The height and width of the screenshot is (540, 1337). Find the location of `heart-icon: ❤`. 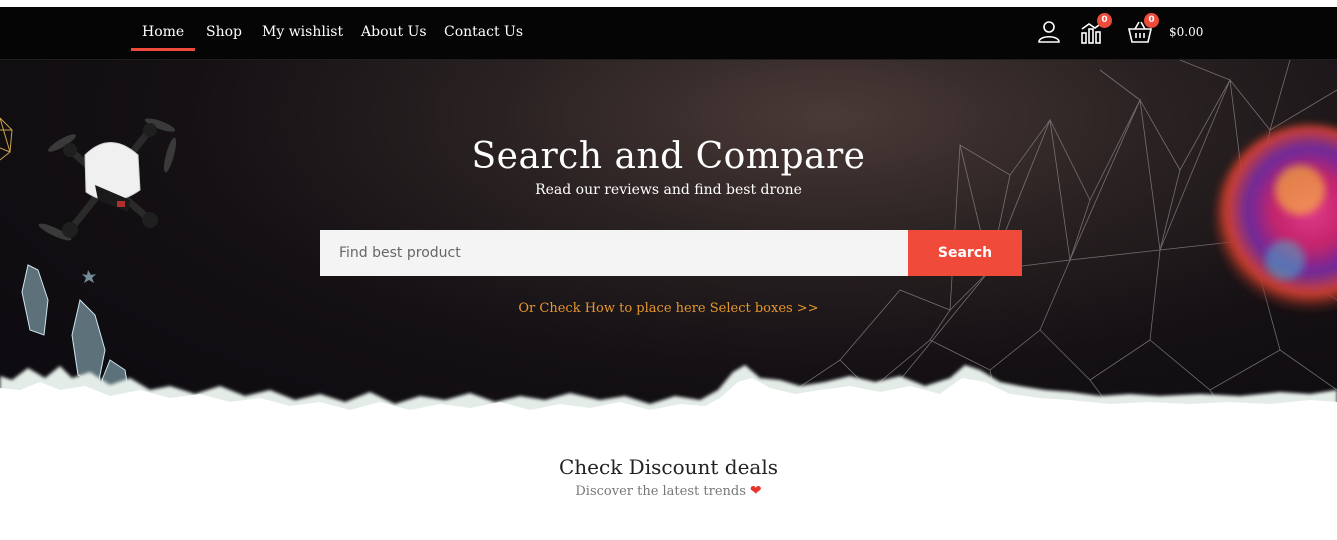

heart-icon: ❤ is located at coordinates (755, 491).